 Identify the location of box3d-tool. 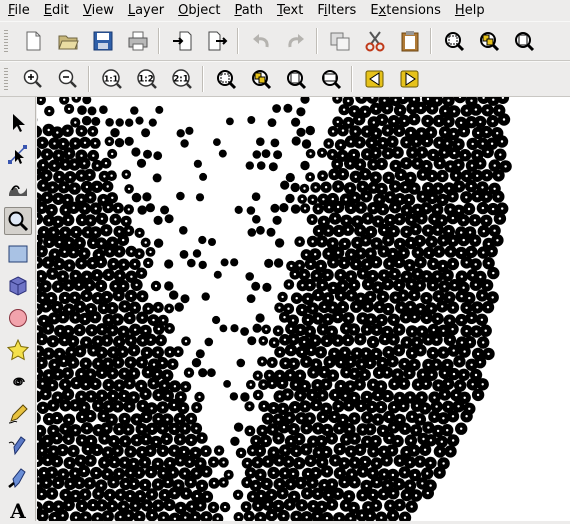
(18, 286).